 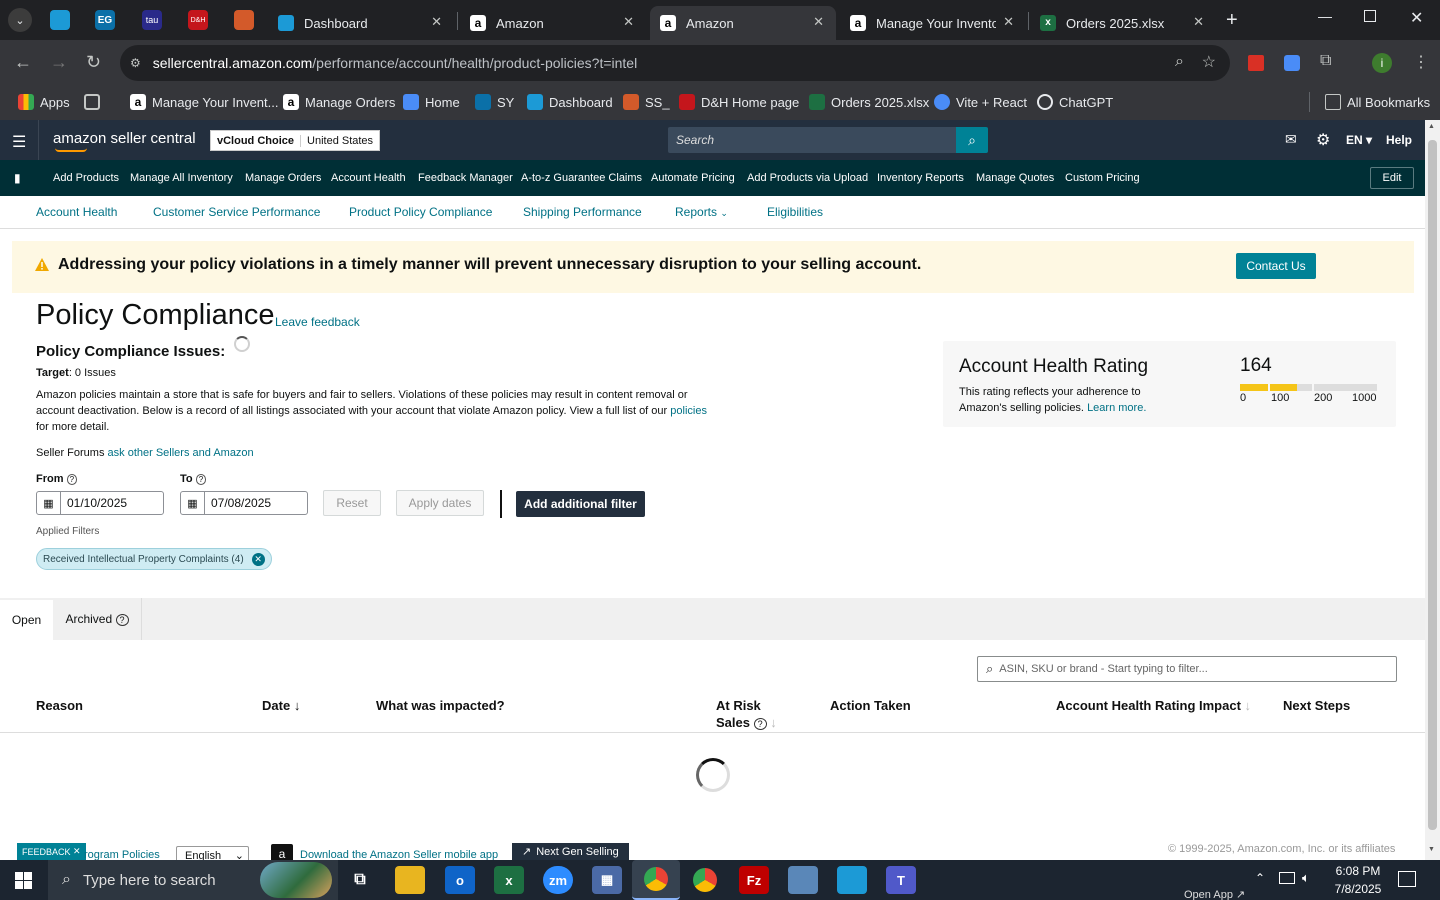 What do you see at coordinates (812, 140) in the screenshot?
I see `search-input: Search` at bounding box center [812, 140].